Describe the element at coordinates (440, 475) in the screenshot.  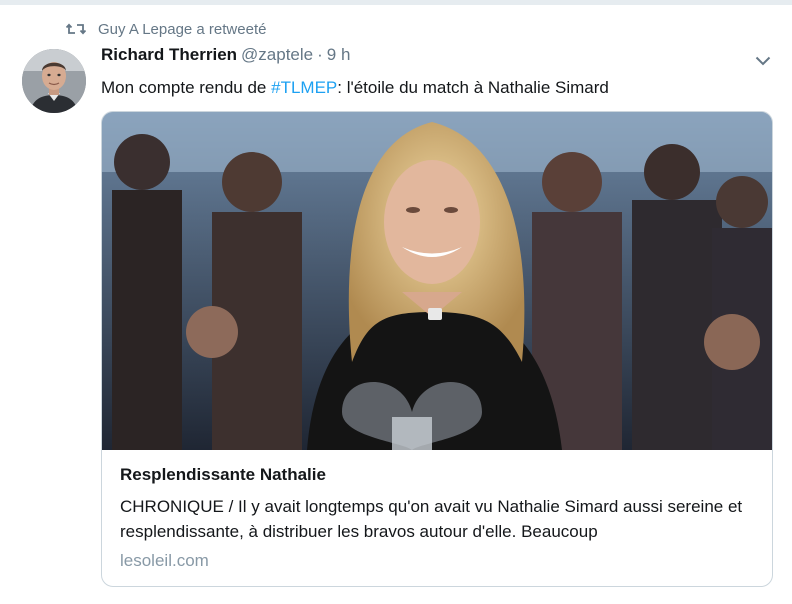
I see `card-title: Resplendissante Nathalie` at that location.